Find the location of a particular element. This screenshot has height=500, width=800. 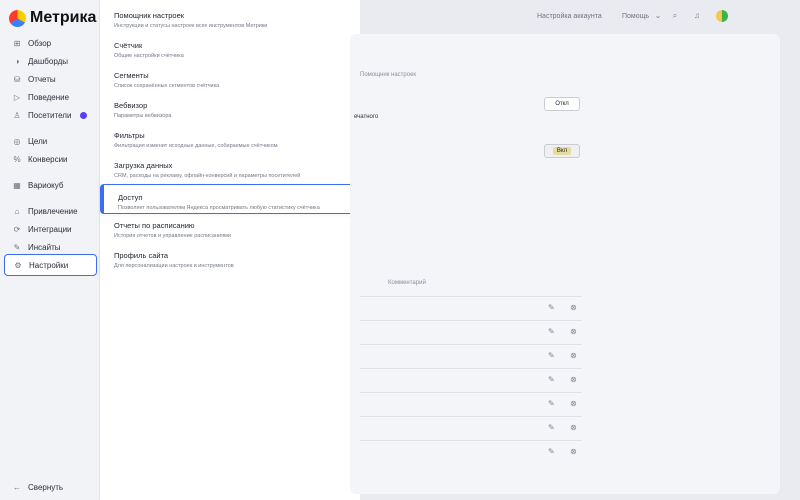

reports-icon: ⛁ is located at coordinates (17, 79).